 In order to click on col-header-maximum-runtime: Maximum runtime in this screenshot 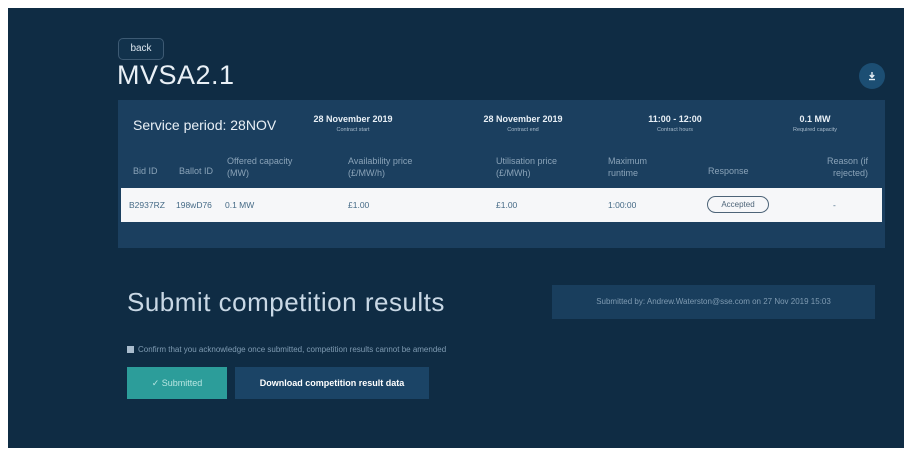, I will do `click(628, 167)`.